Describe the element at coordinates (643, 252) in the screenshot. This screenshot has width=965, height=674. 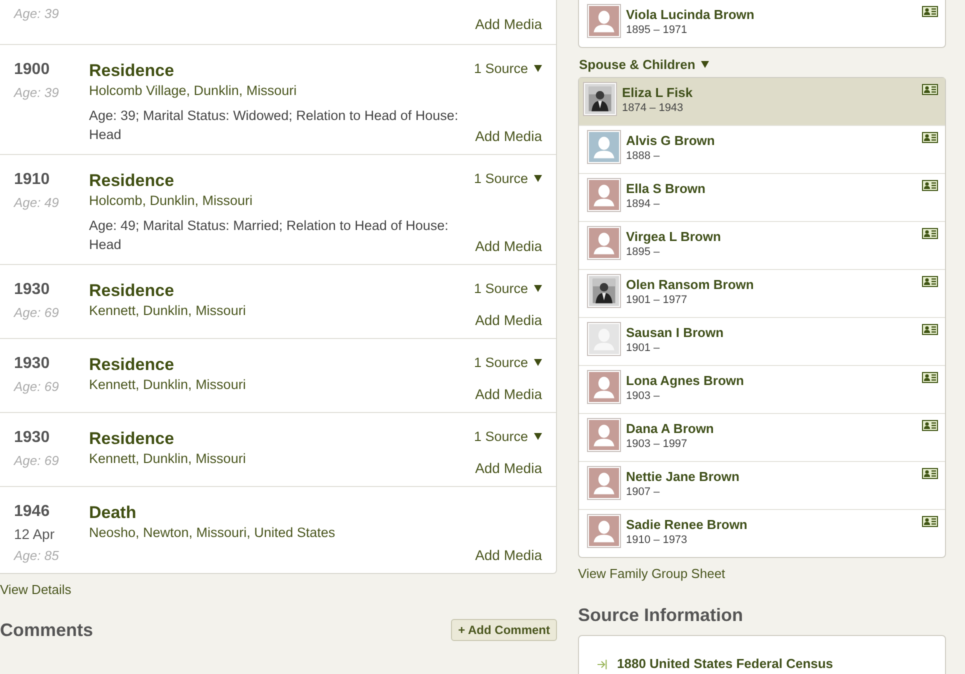
I see `person-dates: 1895 –` at that location.